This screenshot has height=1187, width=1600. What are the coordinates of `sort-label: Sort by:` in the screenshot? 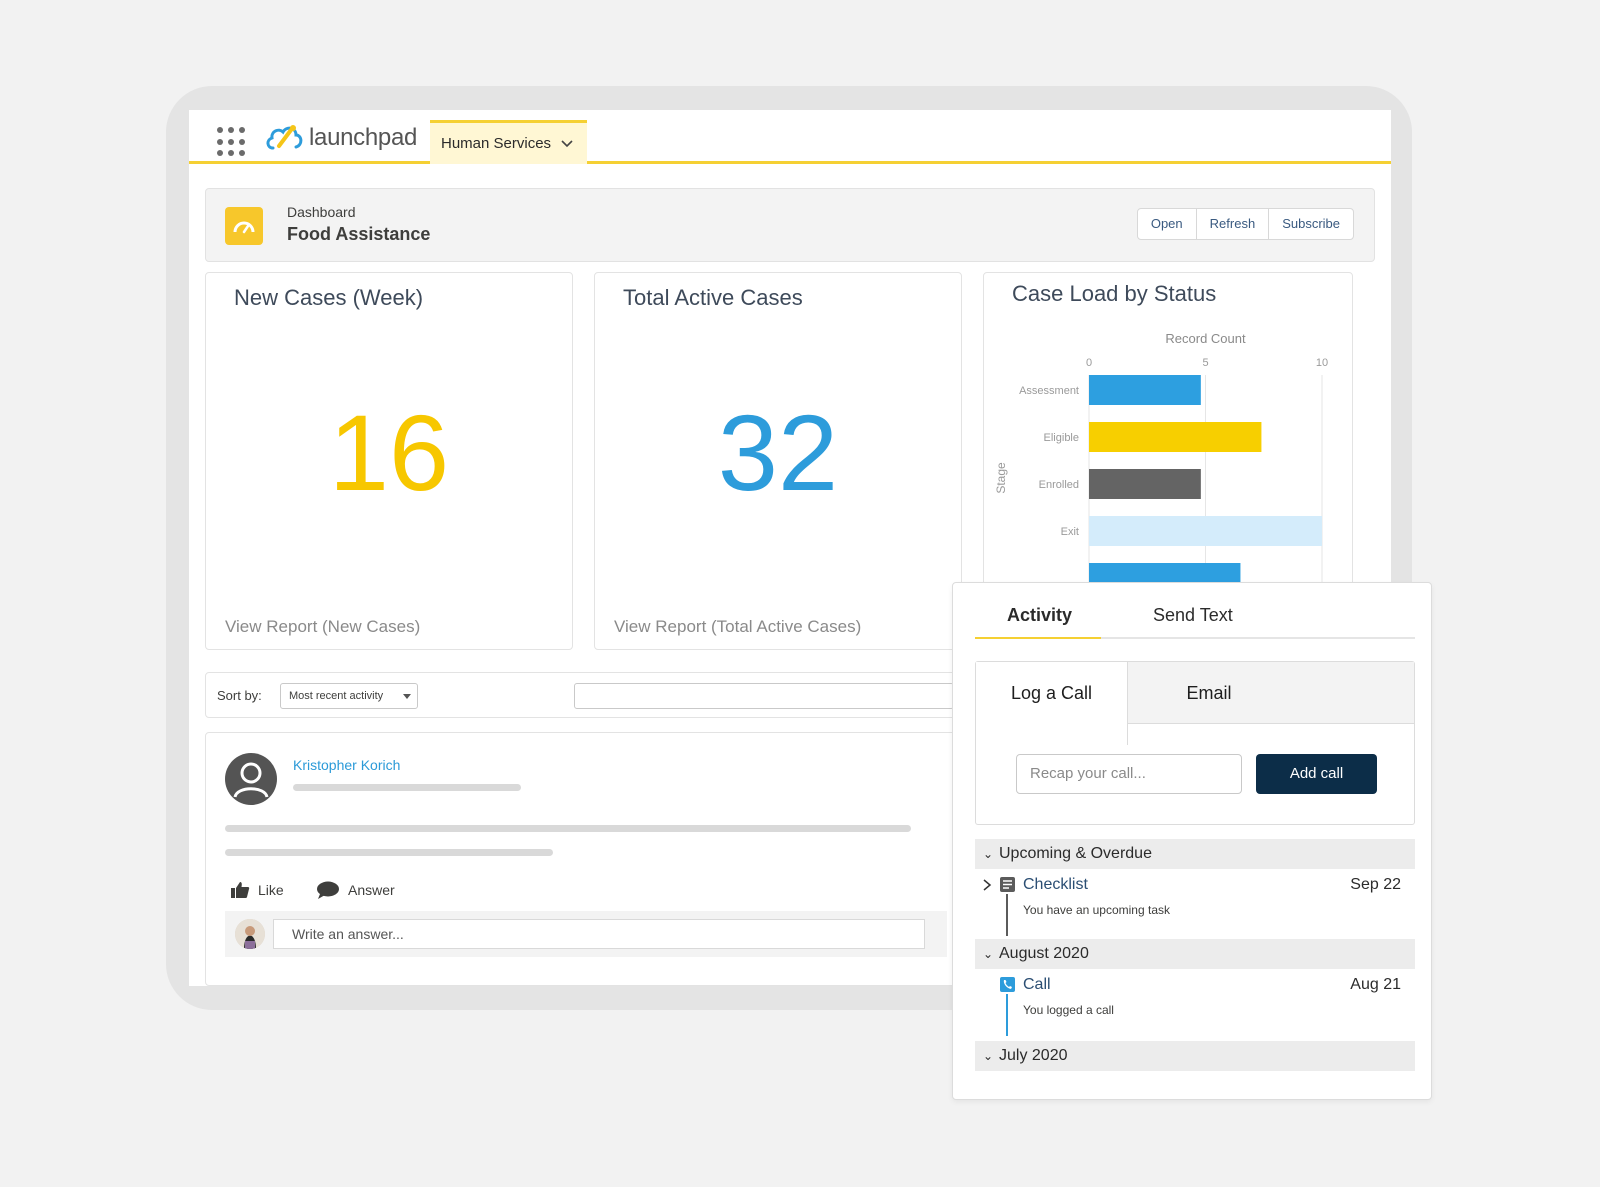 It's located at (239, 695).